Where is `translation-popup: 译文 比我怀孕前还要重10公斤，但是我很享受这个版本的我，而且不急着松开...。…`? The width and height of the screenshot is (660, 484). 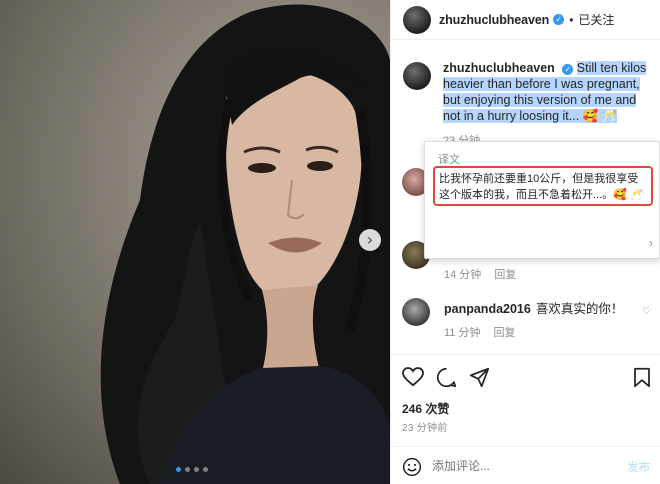 translation-popup: 译文 比我怀孕前还要重10公斤，但是我很享受这个版本的我，而且不急着松开...。… is located at coordinates (542, 200).